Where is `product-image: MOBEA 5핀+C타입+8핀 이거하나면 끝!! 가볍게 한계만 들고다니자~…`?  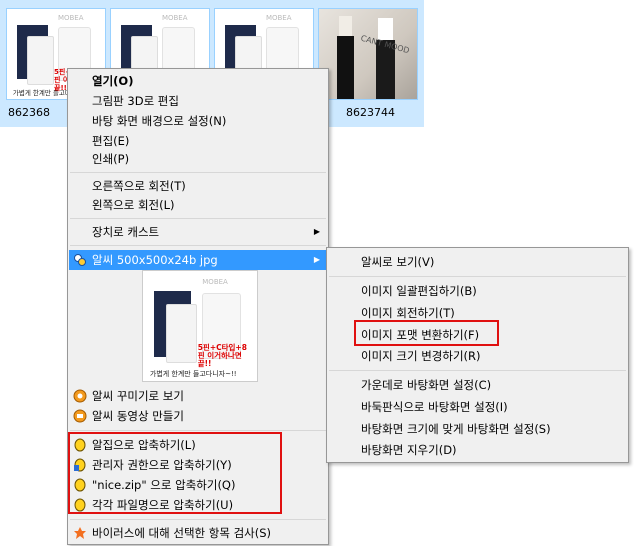 product-image: MOBEA 5핀+C타입+8핀 이거하나면 끝!! 가볍게 한계만 들고다니자~… is located at coordinates (200, 326).